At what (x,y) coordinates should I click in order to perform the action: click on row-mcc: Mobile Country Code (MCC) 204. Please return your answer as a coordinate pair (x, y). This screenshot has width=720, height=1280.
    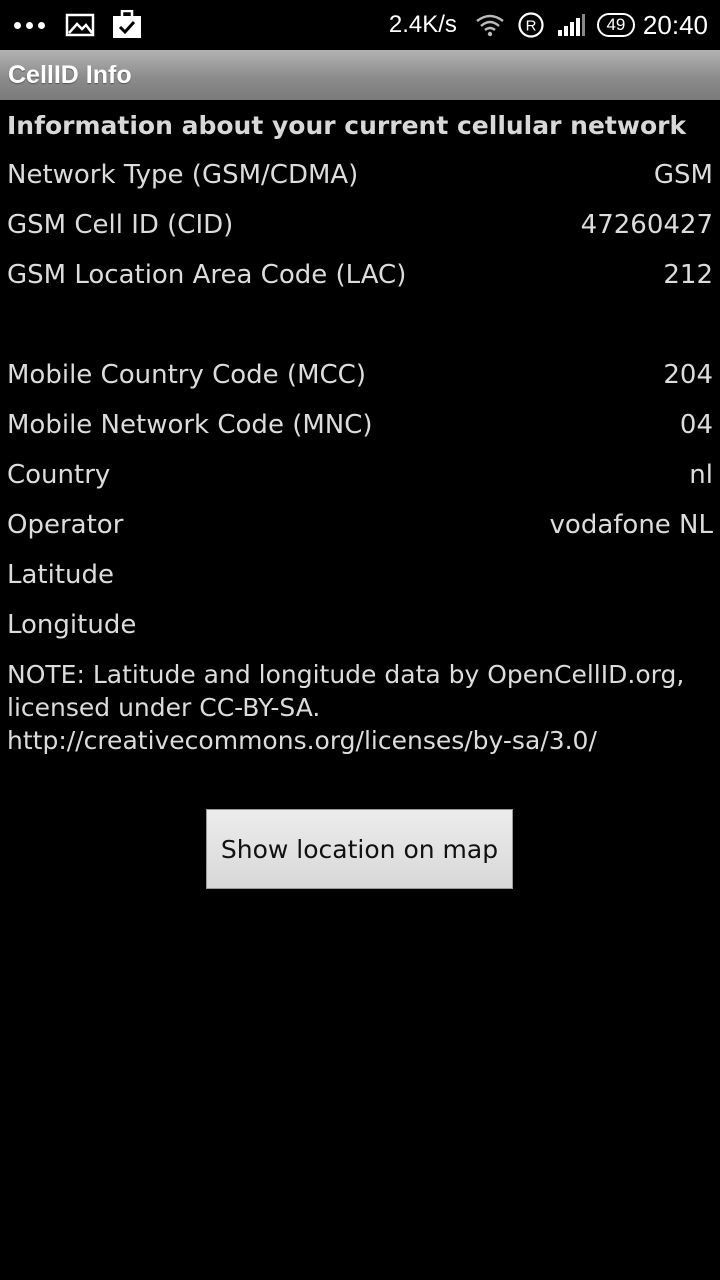
    Looking at the image, I should click on (360, 375).